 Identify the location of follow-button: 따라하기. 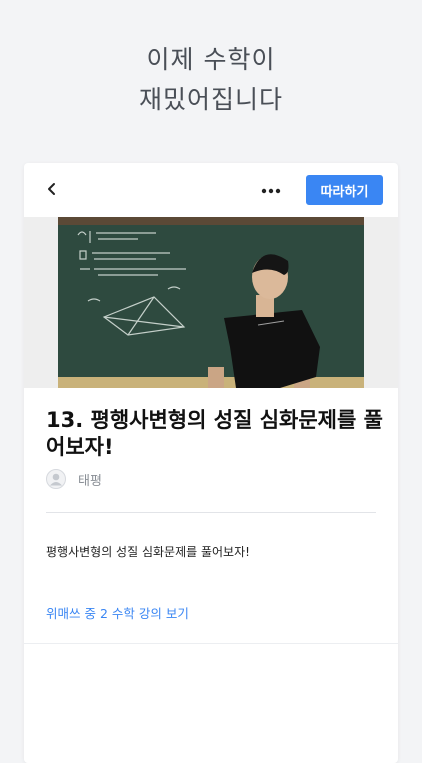
(344, 190).